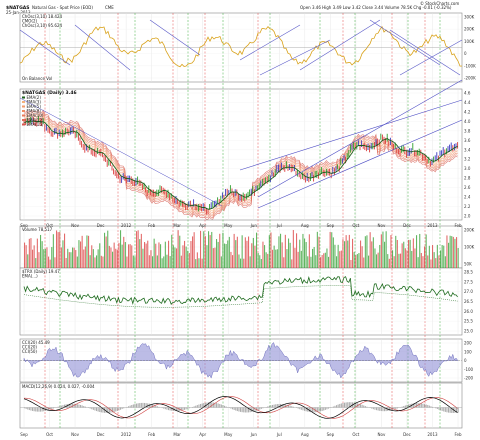  What do you see at coordinates (126, 434) in the screenshot?
I see `x-tick-label: 2012` at bounding box center [126, 434].